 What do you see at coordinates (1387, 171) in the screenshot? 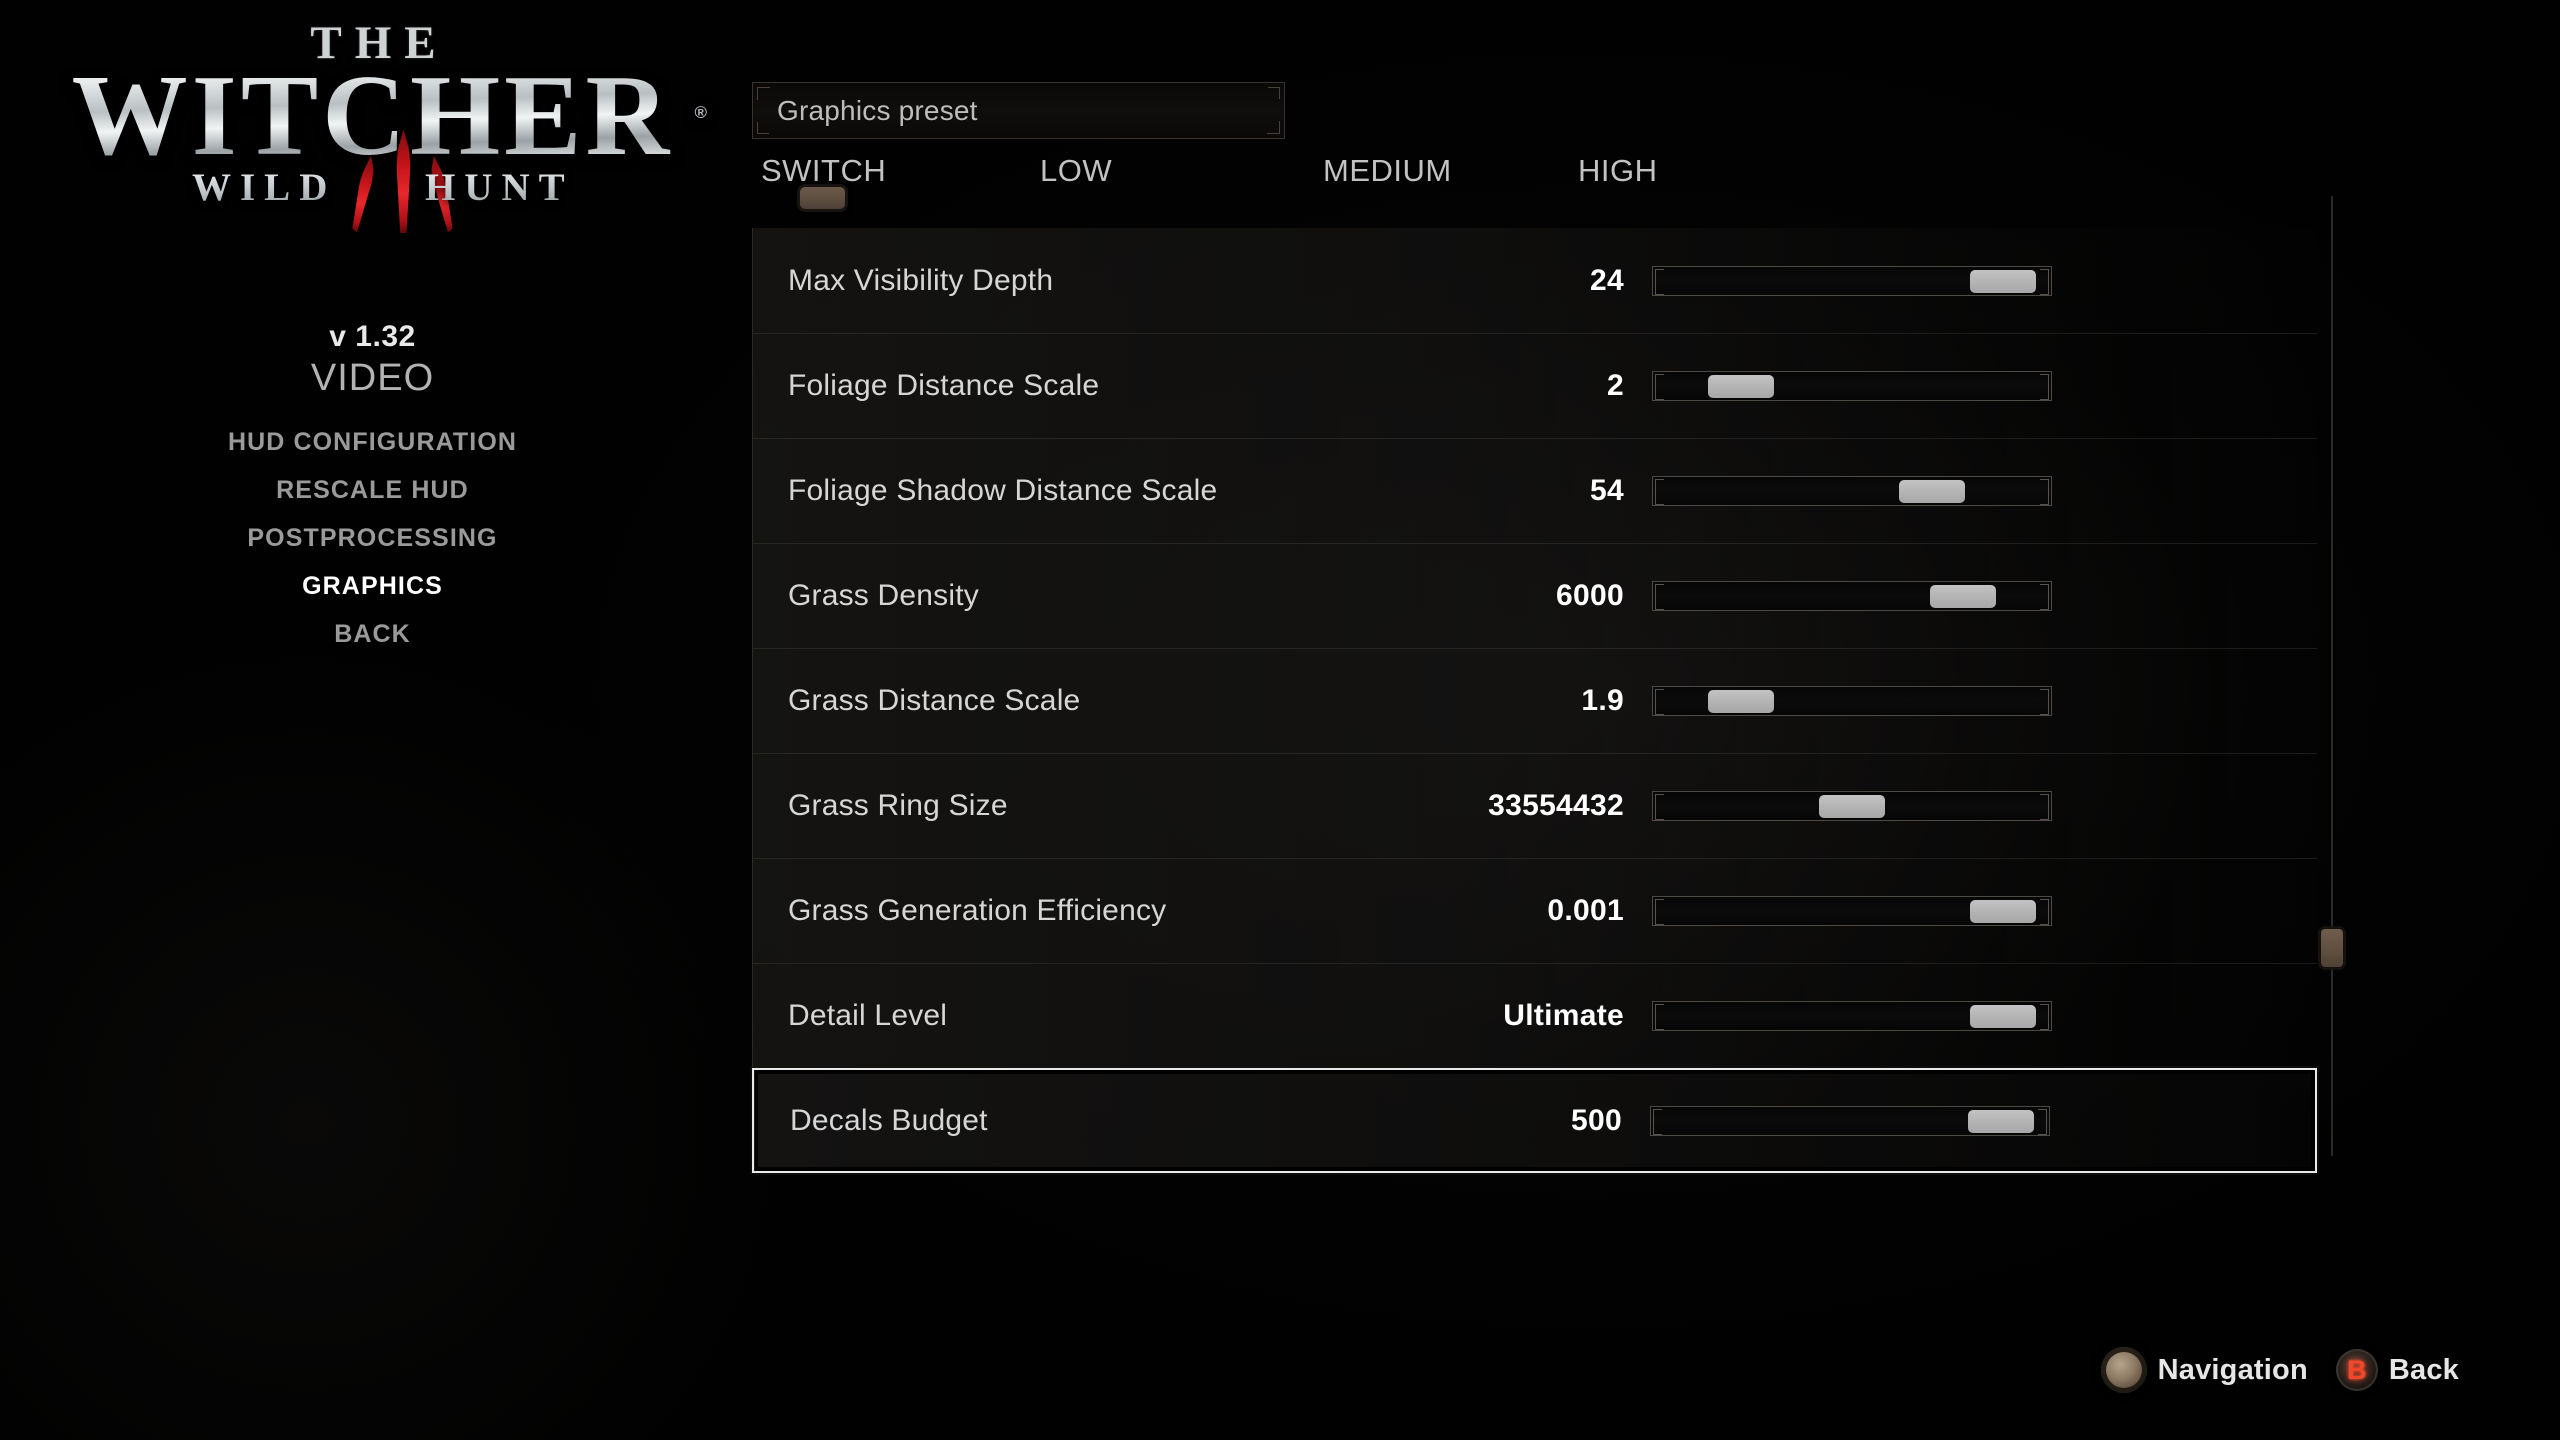
I see `tab-medium: MEDIUM` at bounding box center [1387, 171].